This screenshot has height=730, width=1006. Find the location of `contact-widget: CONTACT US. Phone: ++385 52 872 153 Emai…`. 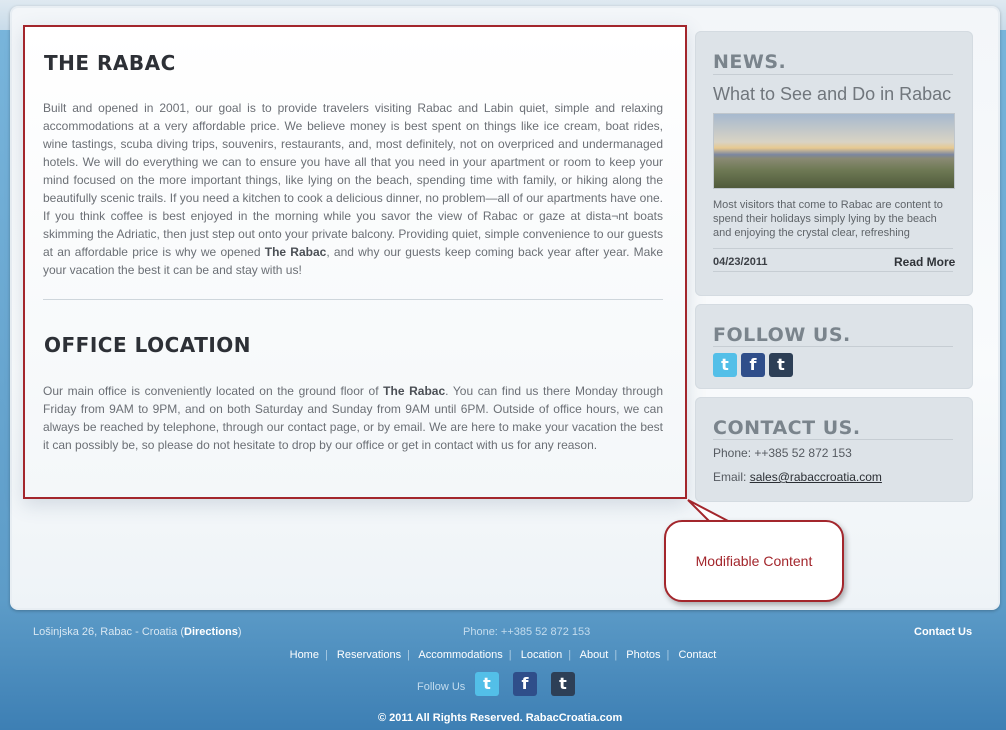

contact-widget: CONTACT US. Phone: ++385 52 872 153 Emai… is located at coordinates (834, 449).